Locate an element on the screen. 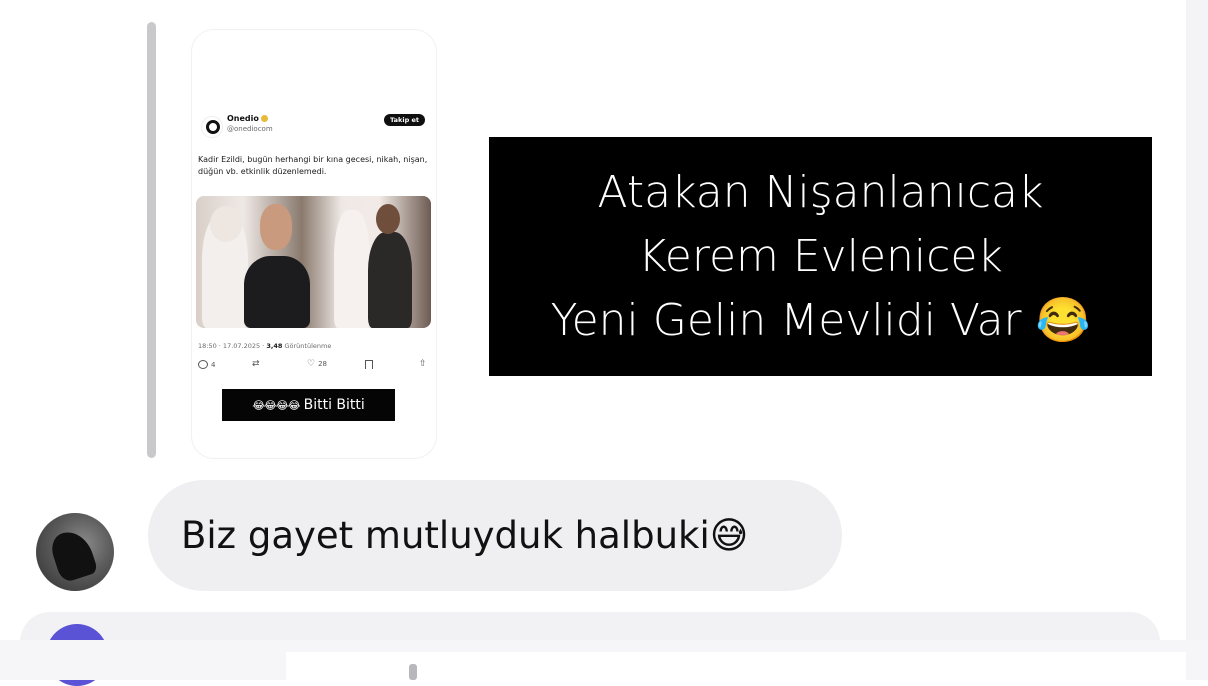 The height and width of the screenshot is (686, 1208). photo-groom-center is located at coordinates (277, 292).